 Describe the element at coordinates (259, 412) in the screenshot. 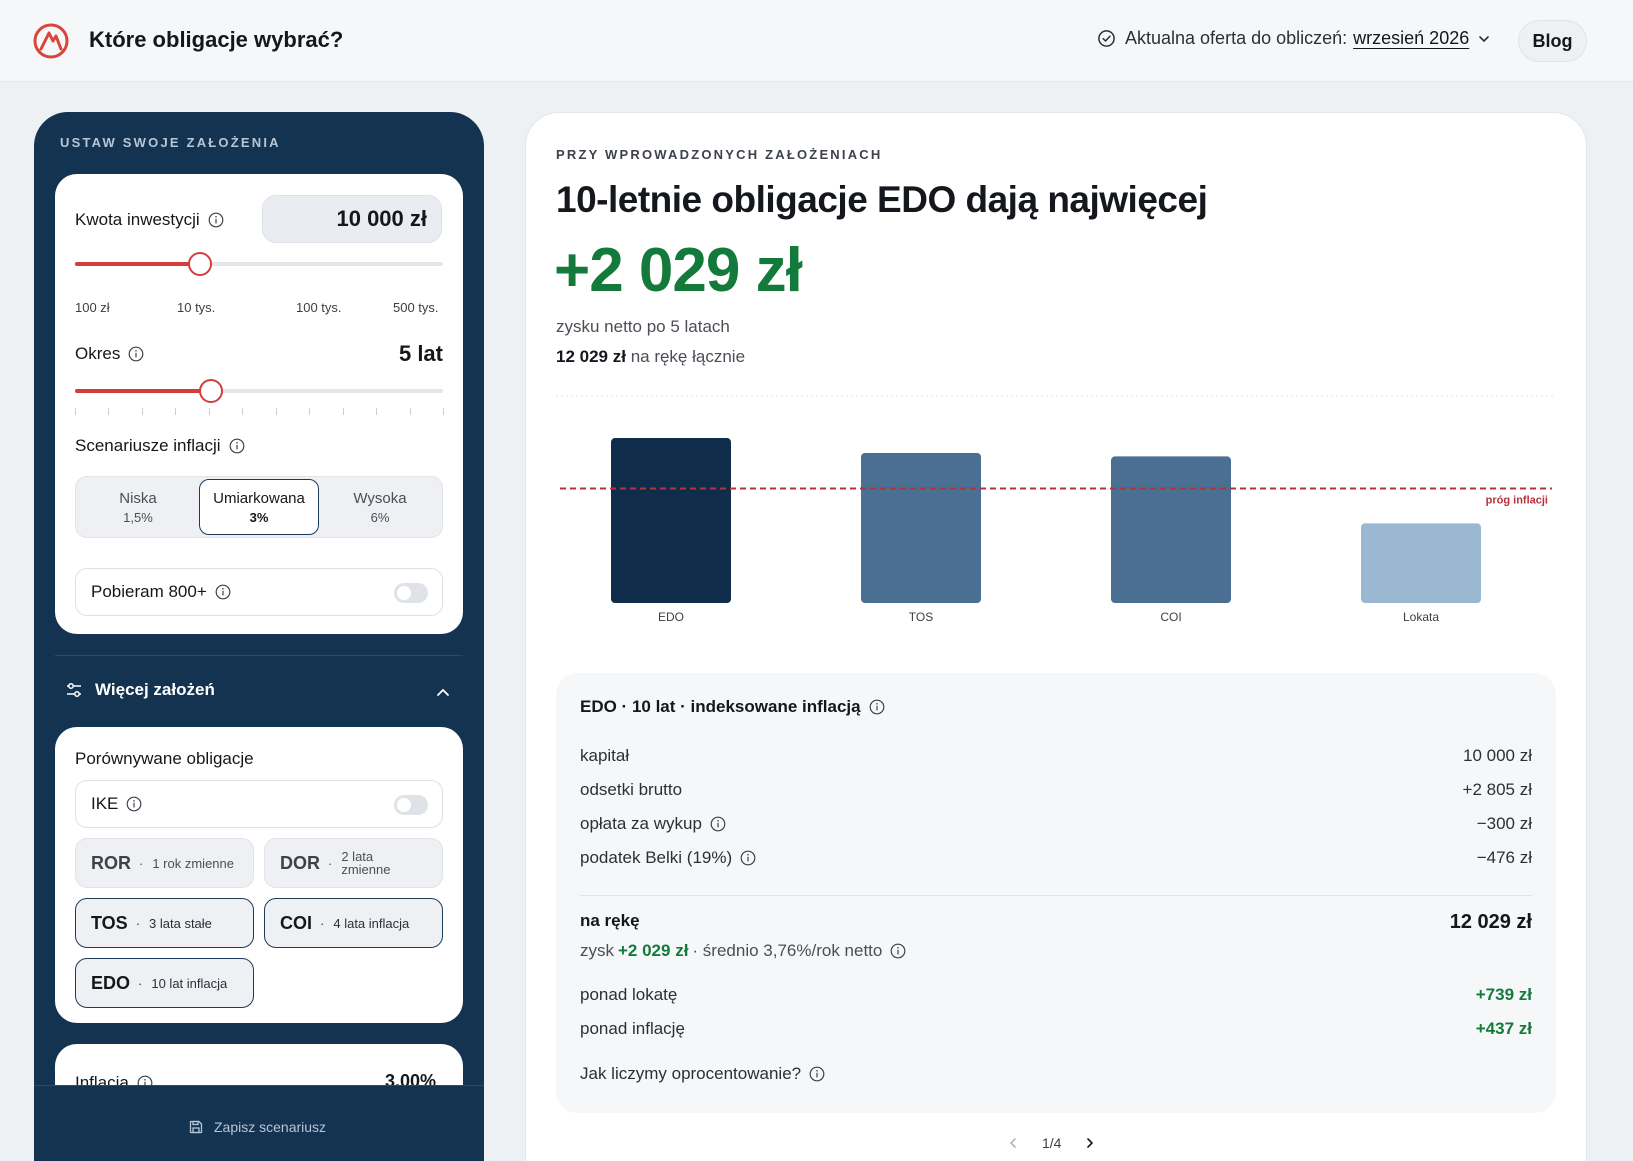

I see `period-tickmarks` at that location.